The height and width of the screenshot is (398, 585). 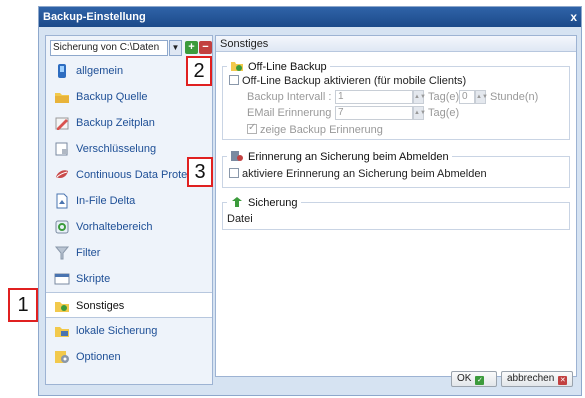 What do you see at coordinates (374, 113) in the screenshot?
I see `email-reminder-days-input: 7` at bounding box center [374, 113].